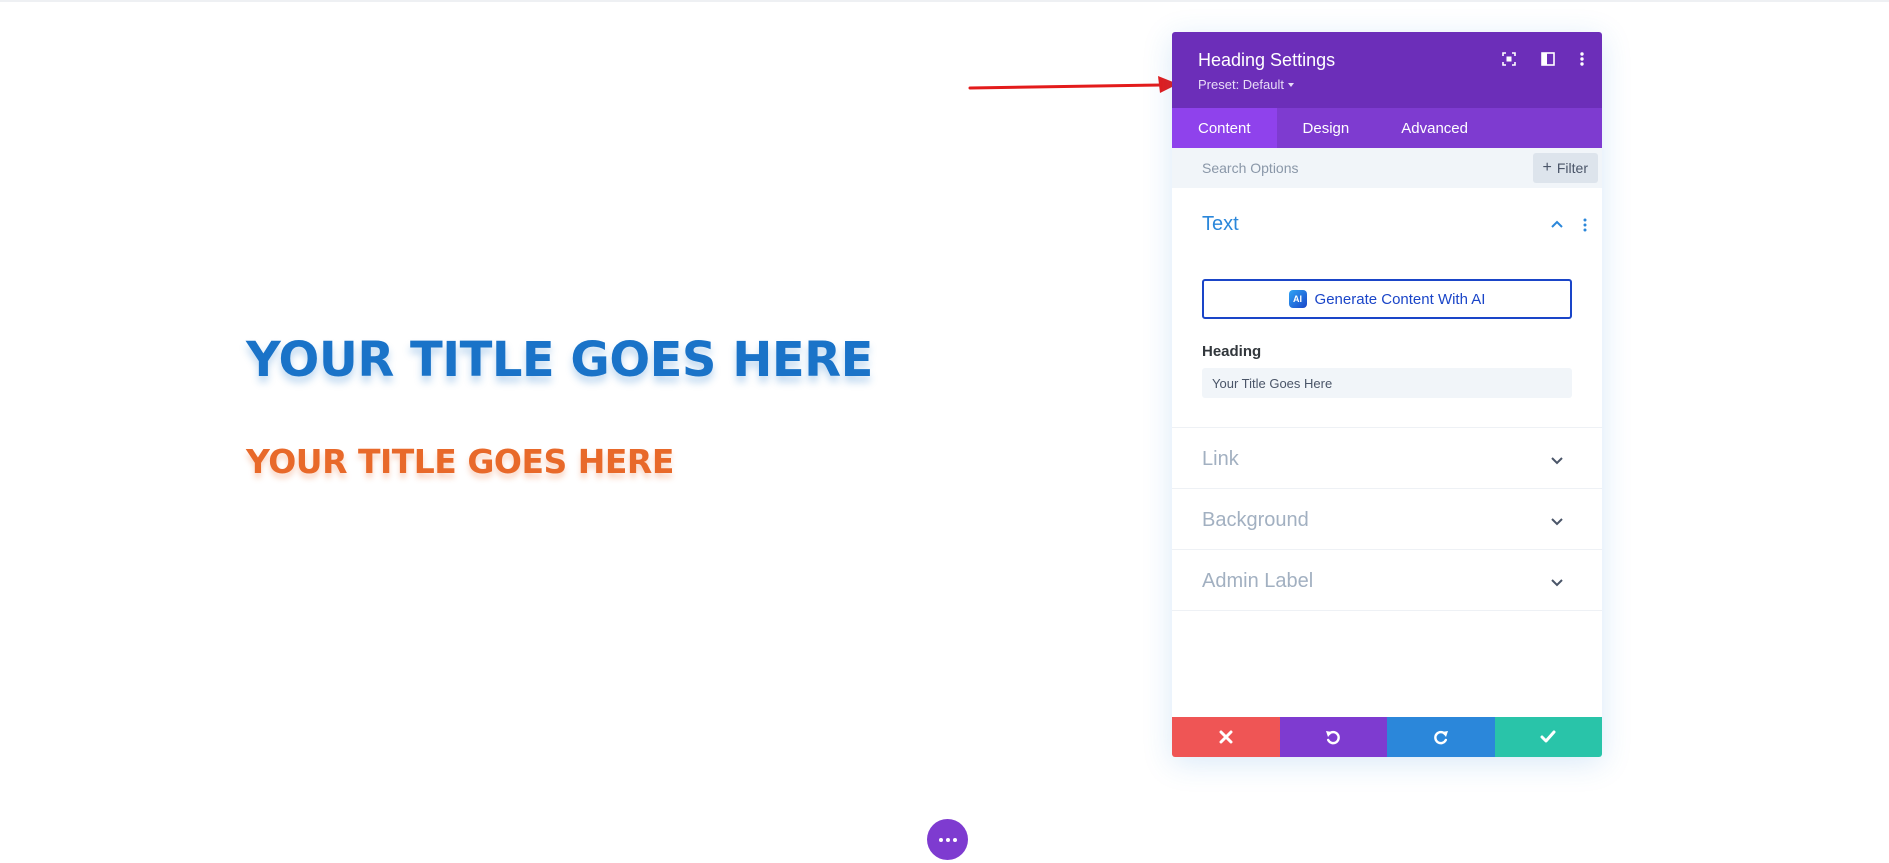 The height and width of the screenshot is (863, 1889). I want to click on section-link-title: Link, so click(1220, 459).